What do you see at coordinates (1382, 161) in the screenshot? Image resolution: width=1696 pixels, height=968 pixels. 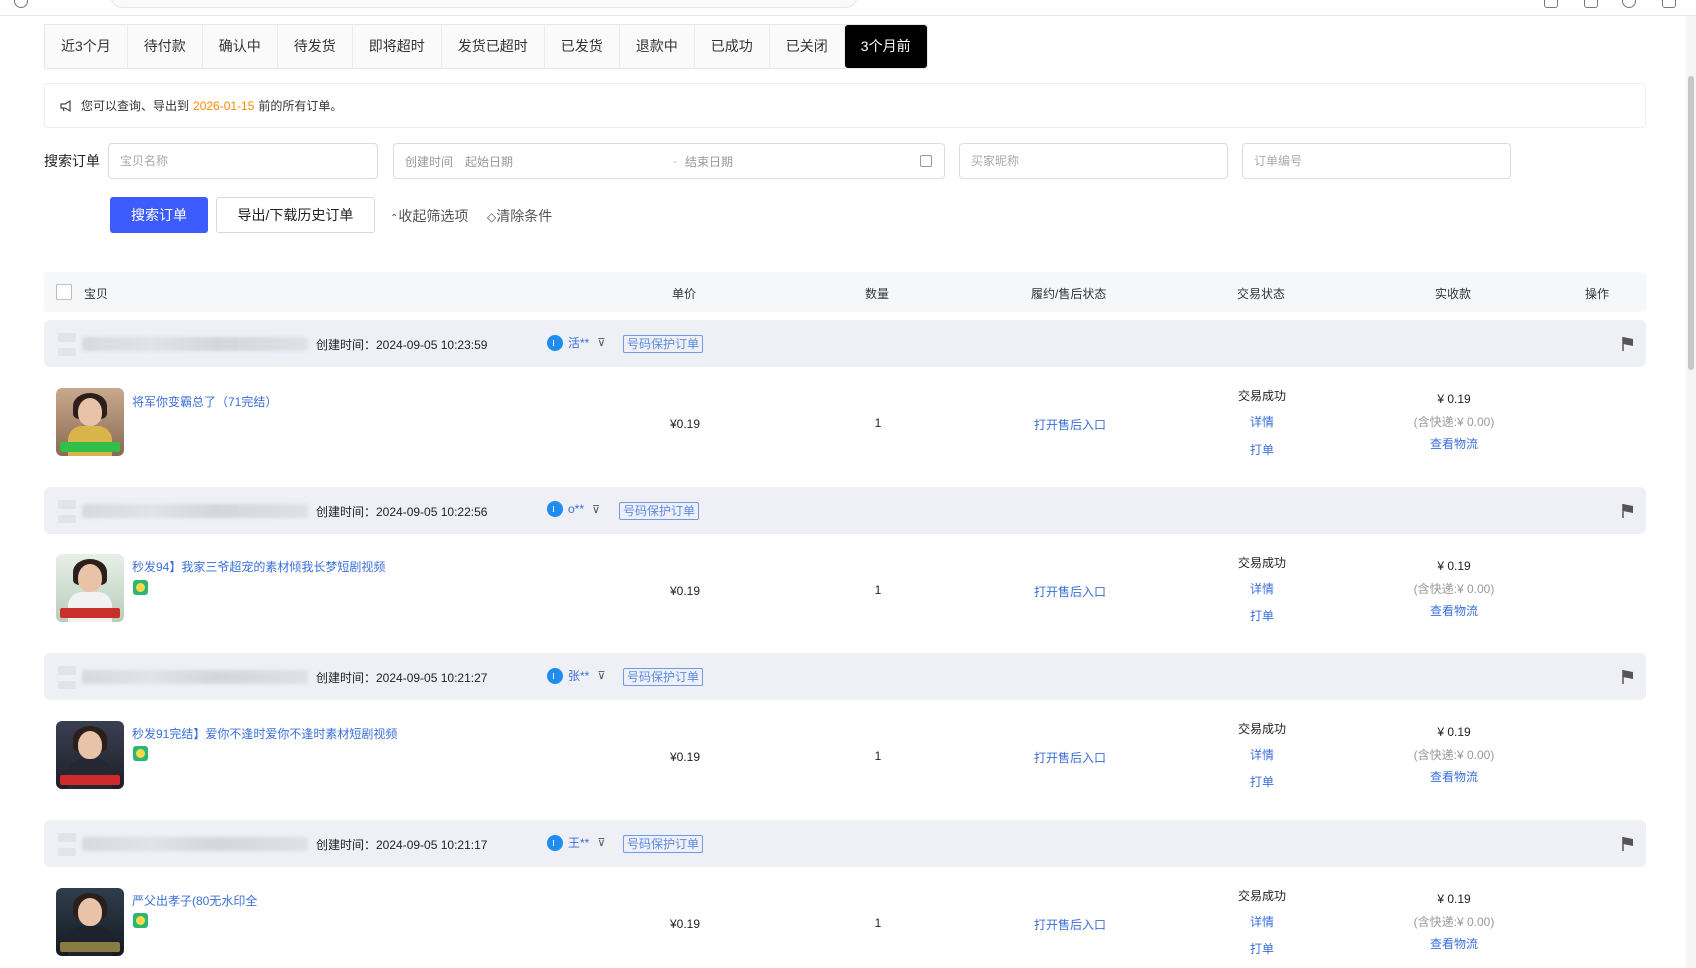 I see `order-number-input` at bounding box center [1382, 161].